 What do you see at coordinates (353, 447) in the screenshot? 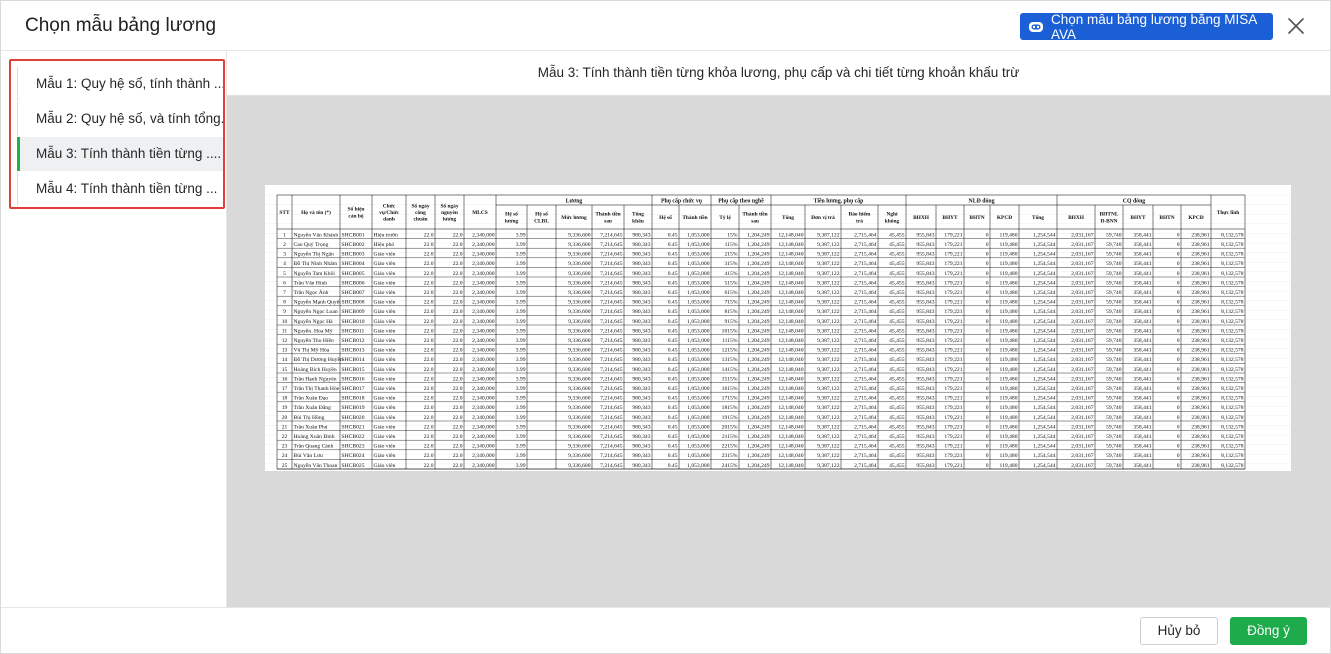
I see `table-cell: SHCB023` at bounding box center [353, 447].